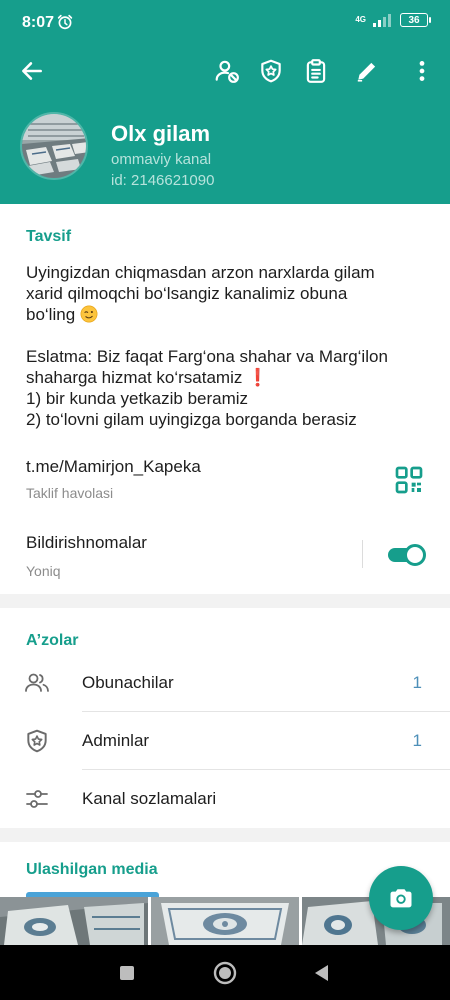  I want to click on divider, so click(362, 554).